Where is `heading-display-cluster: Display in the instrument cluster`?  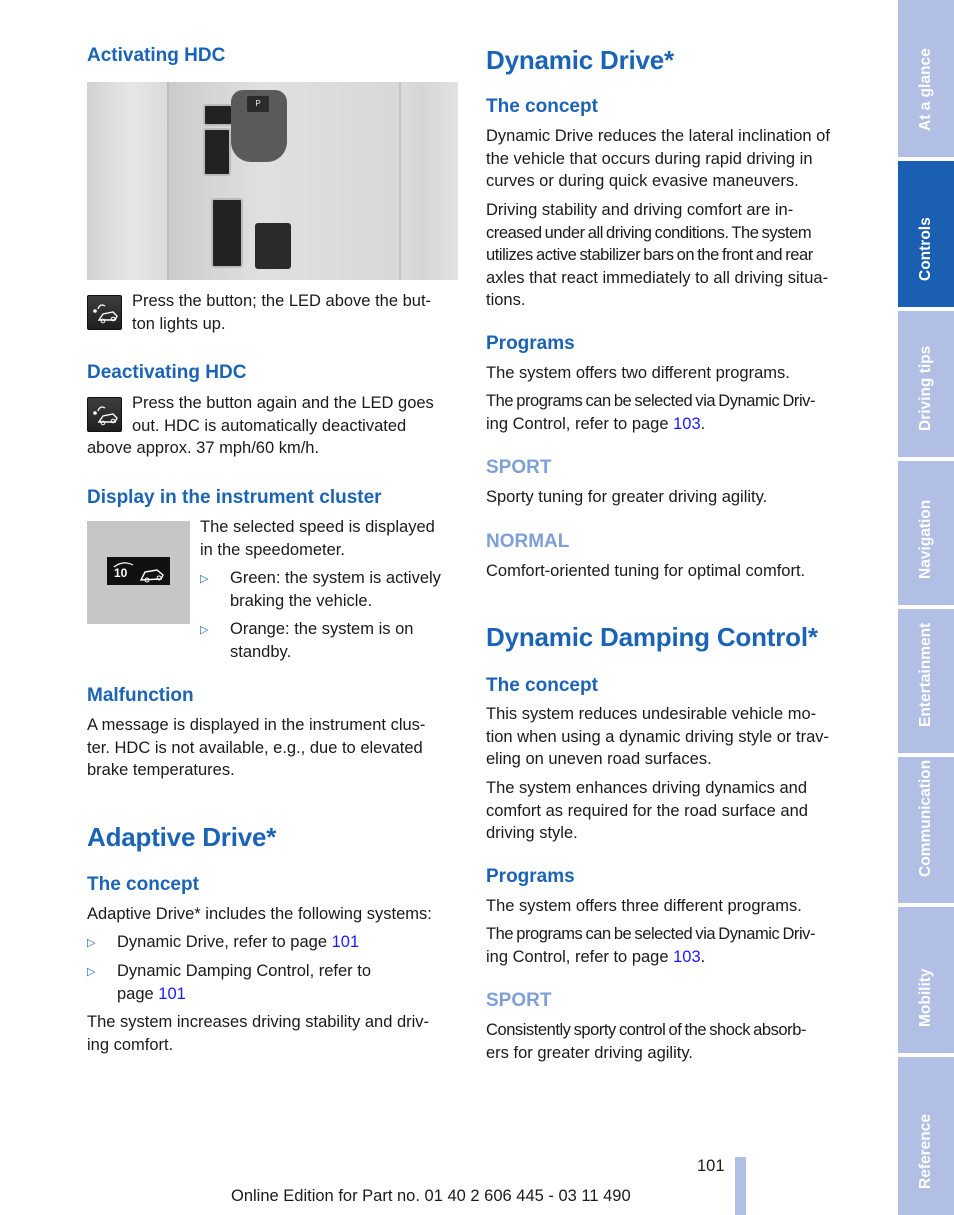 heading-display-cluster: Display in the instrument cluster is located at coordinates (234, 497).